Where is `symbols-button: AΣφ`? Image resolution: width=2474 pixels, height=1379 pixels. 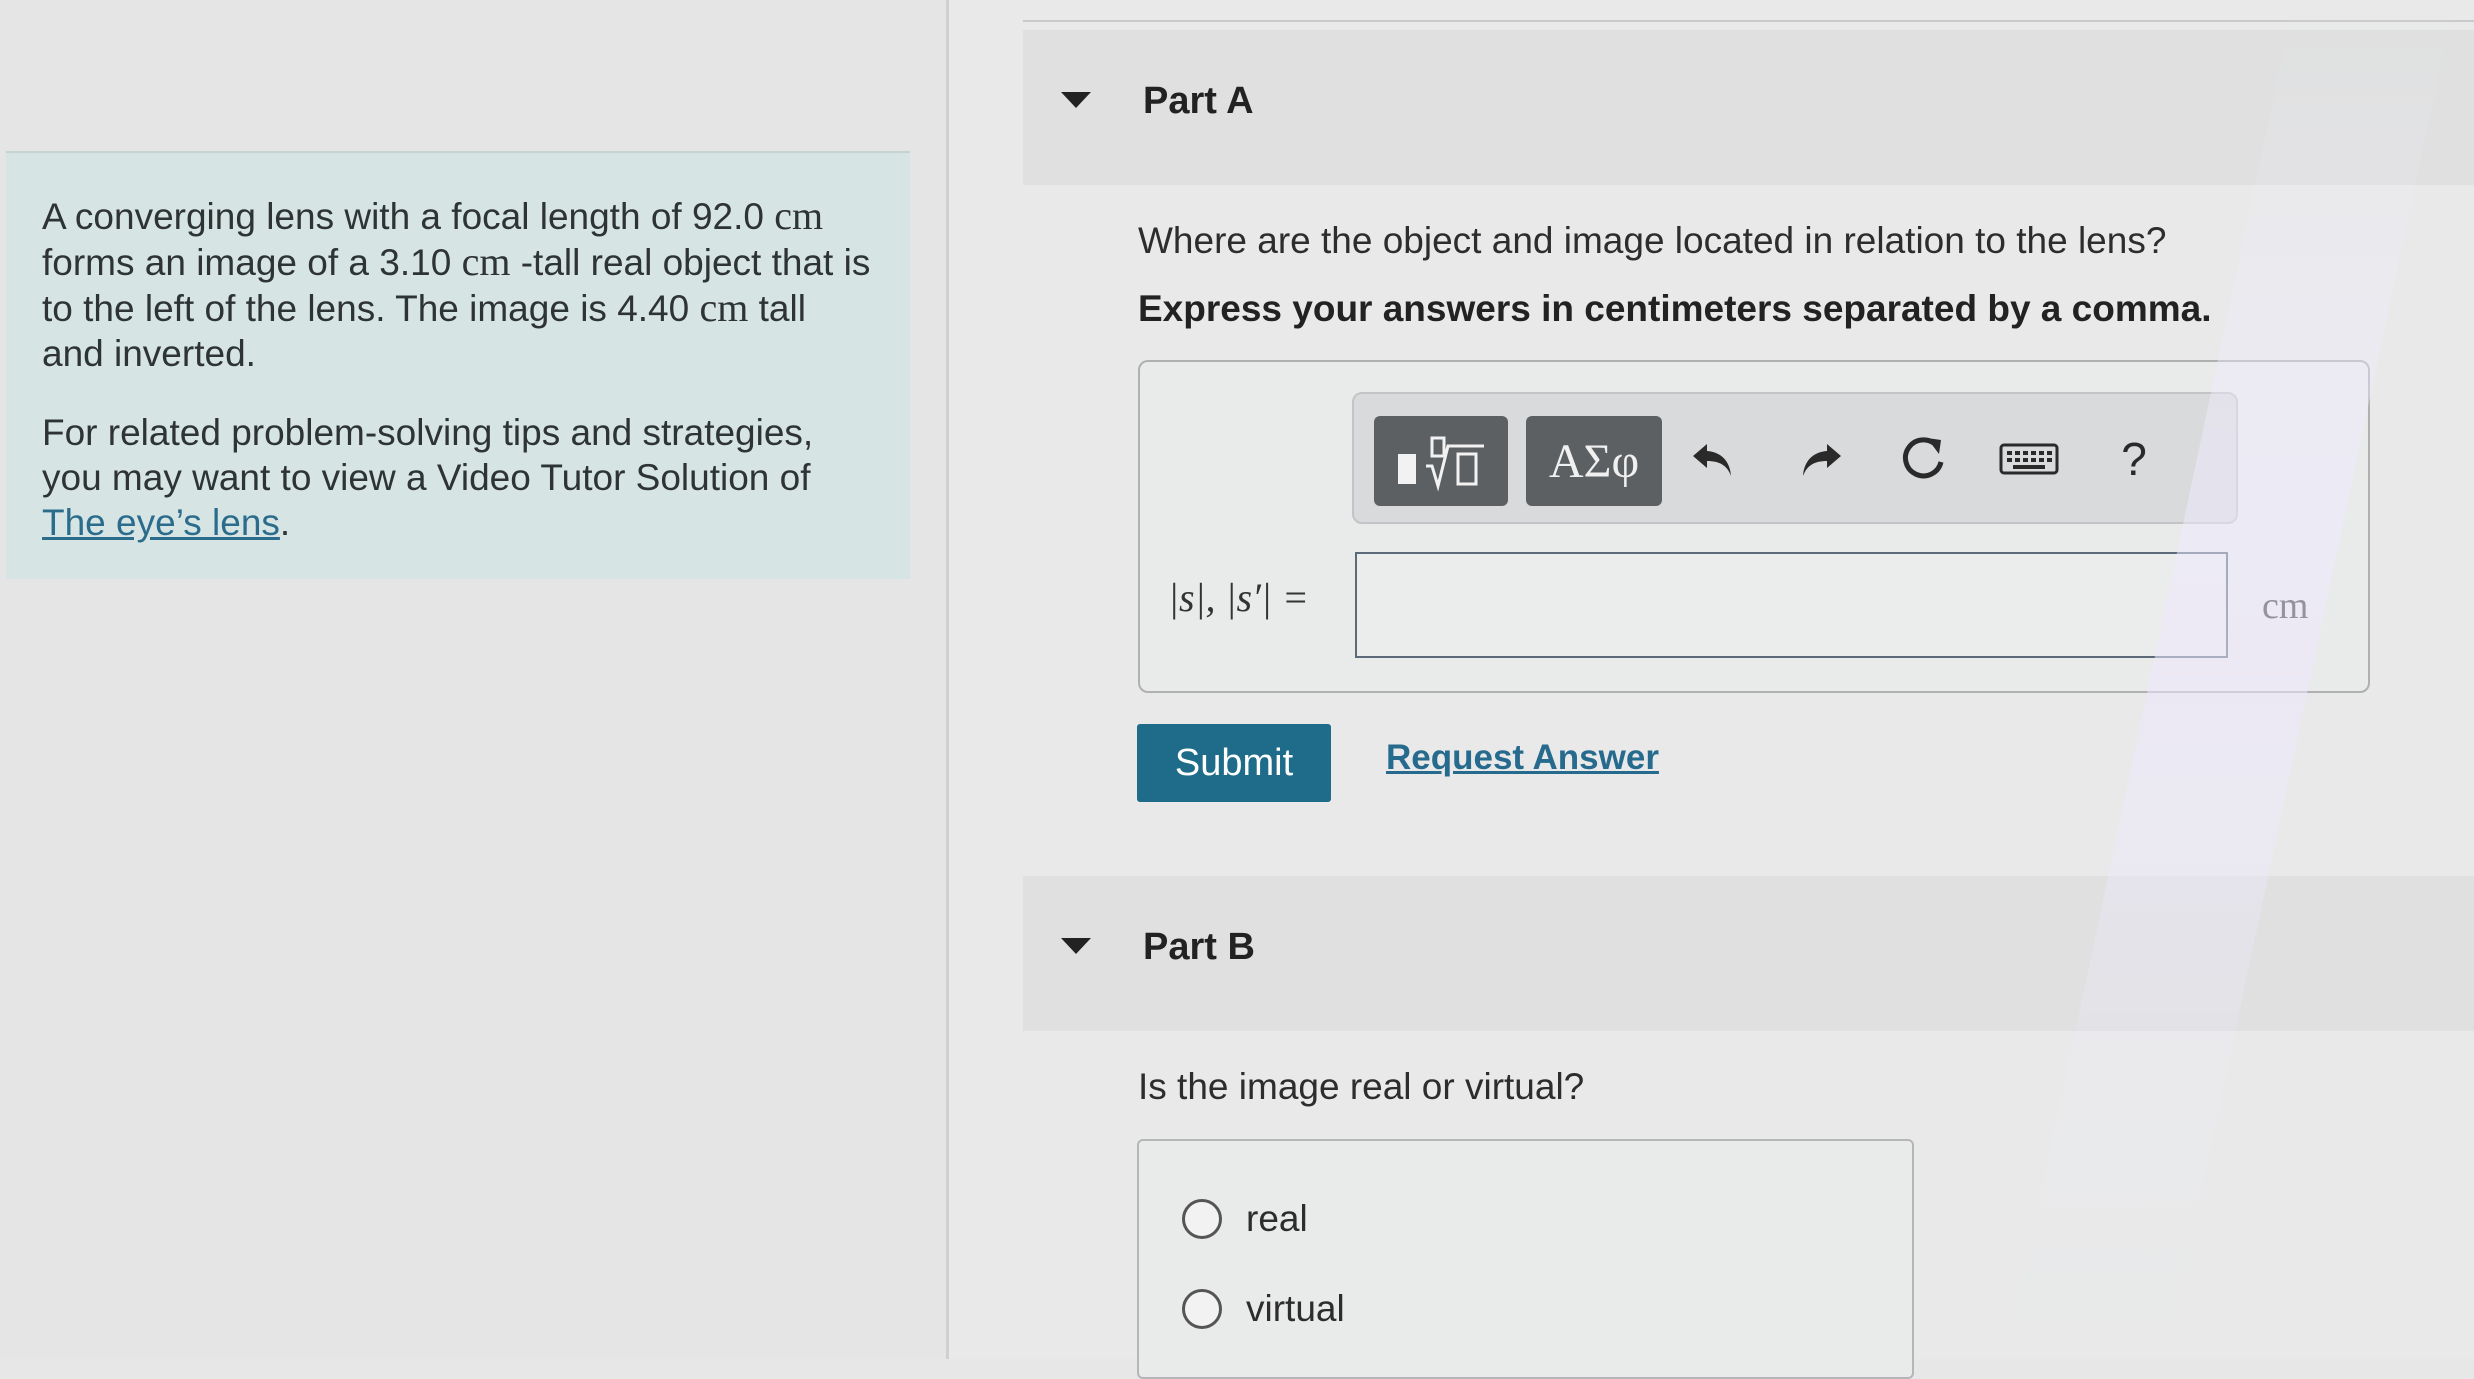
symbols-button: AΣφ is located at coordinates (1594, 461).